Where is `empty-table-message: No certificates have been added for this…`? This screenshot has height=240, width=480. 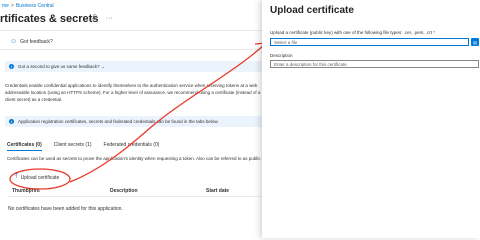
empty-table-message: No certificates have been added for this… is located at coordinates (65, 209).